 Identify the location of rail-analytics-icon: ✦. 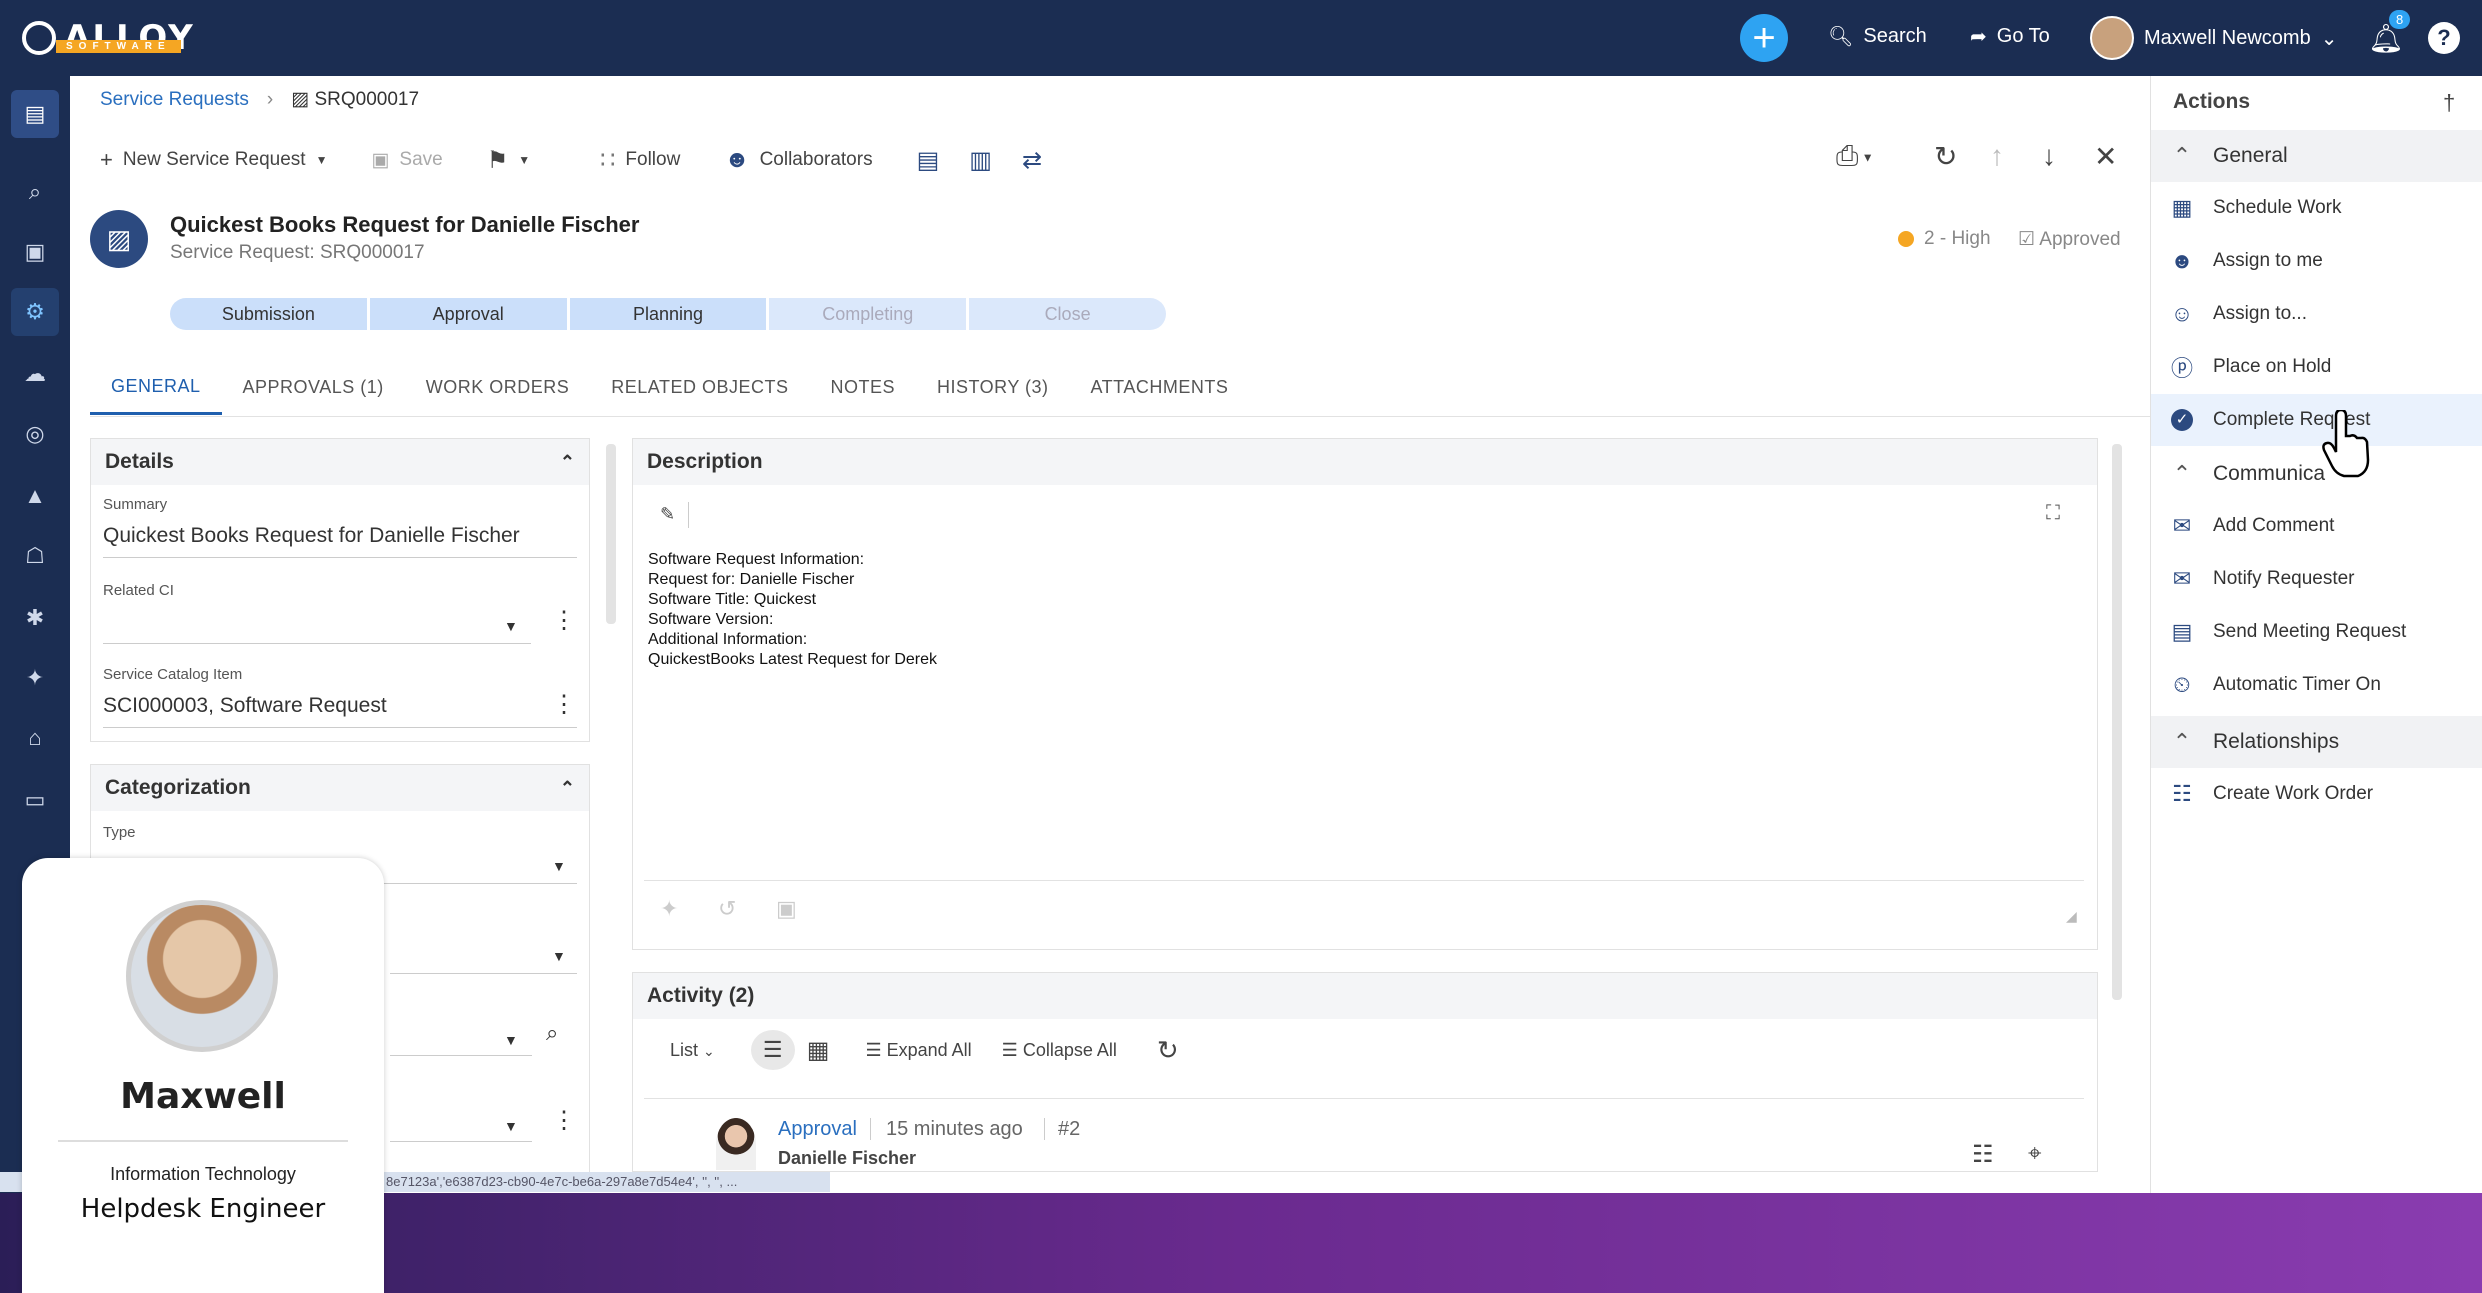
(35, 678).